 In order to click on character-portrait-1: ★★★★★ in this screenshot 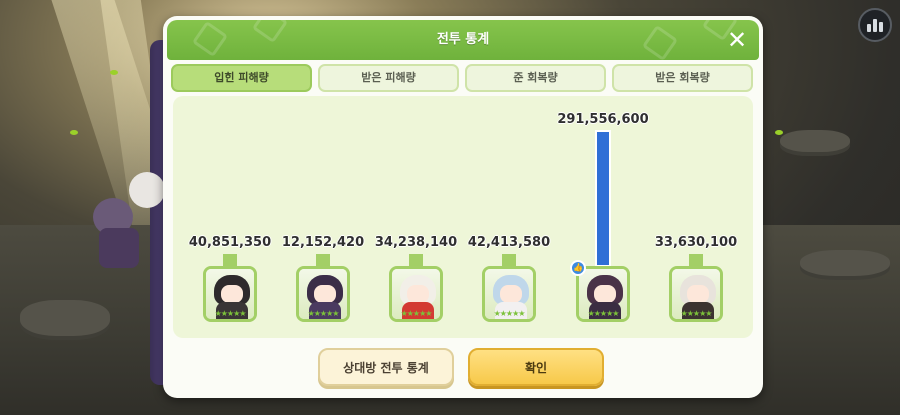, I will do `click(230, 294)`.